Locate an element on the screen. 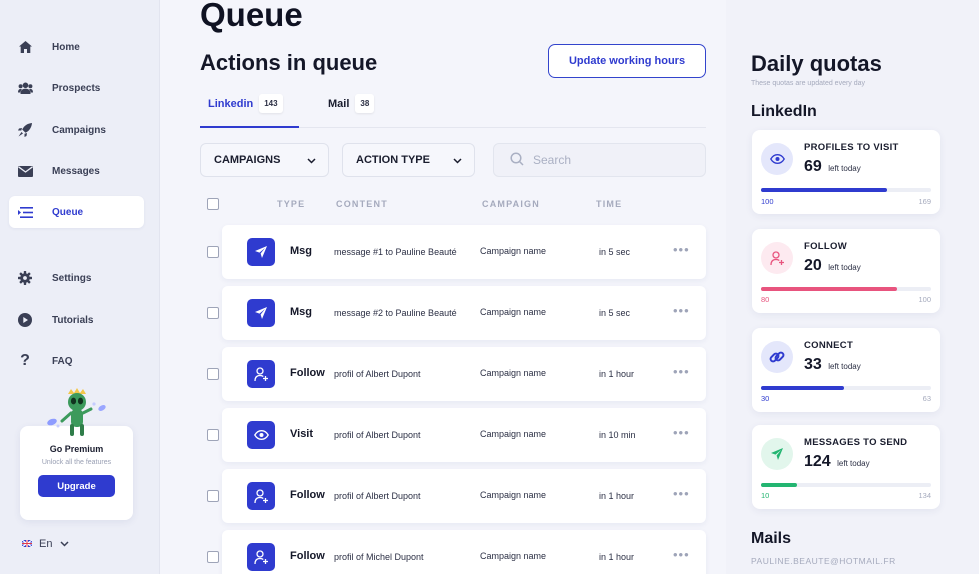  sidebar-item-settings: Settings is located at coordinates (76, 278).